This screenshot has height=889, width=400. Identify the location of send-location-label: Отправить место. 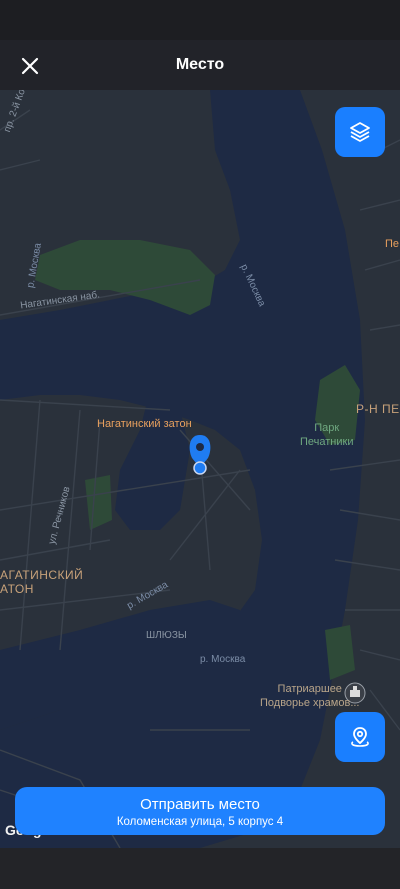
(200, 804).